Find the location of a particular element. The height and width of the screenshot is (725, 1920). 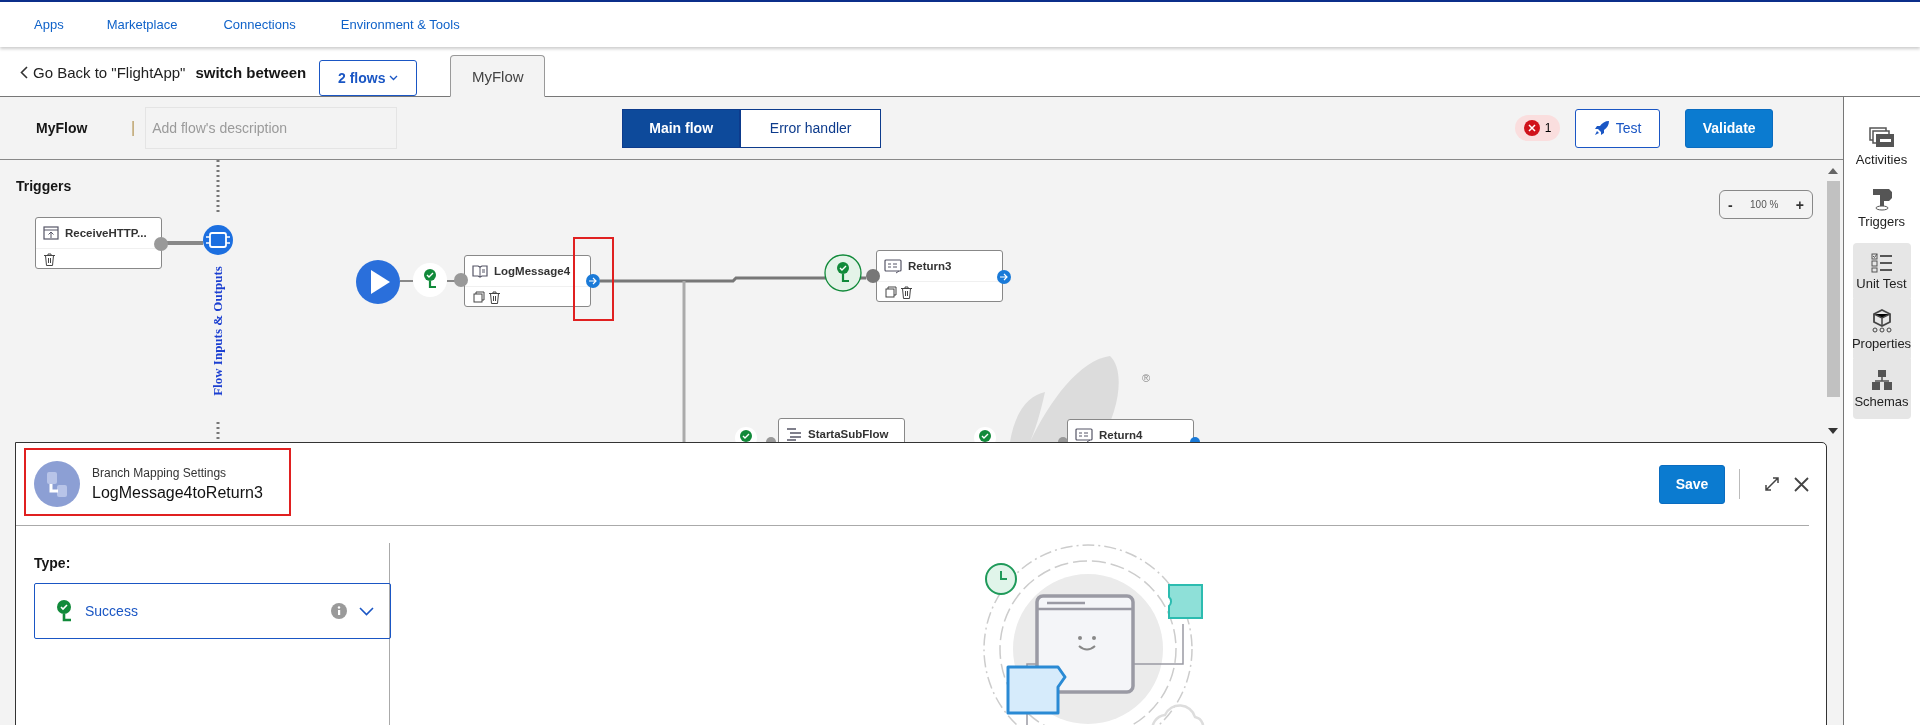

play-button is located at coordinates (378, 282).